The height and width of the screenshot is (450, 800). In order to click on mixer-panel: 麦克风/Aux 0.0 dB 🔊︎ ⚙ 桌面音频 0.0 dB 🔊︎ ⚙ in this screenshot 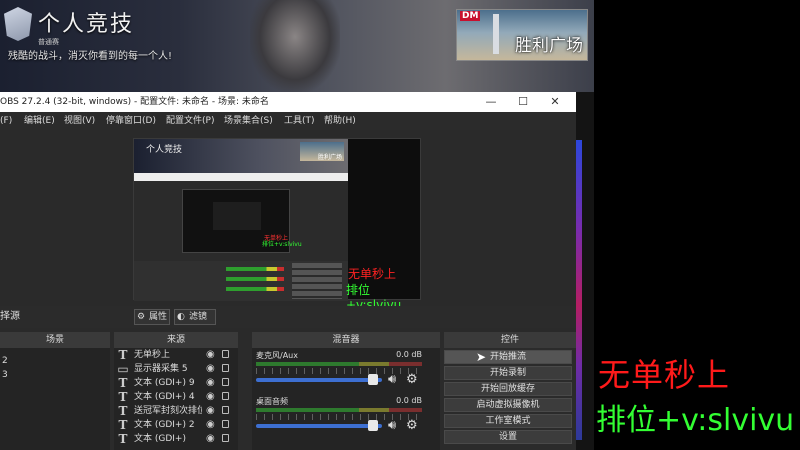, I will do `click(346, 399)`.